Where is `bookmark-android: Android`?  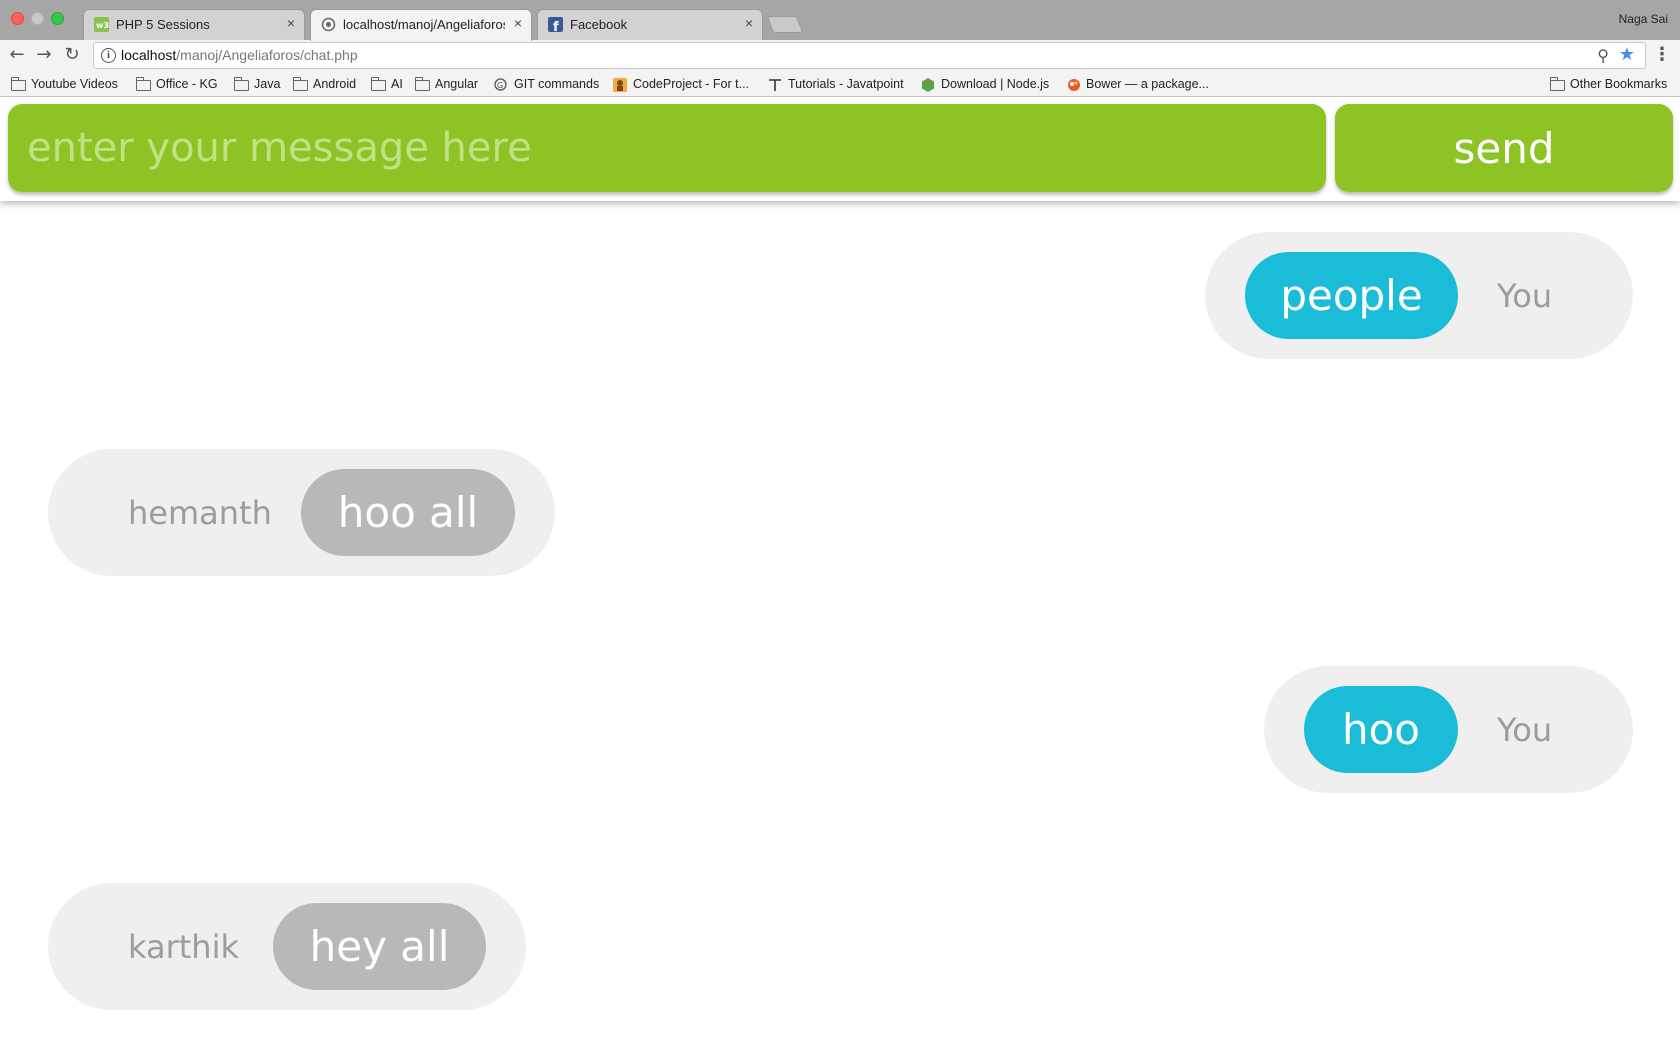
bookmark-android: Android is located at coordinates (324, 84).